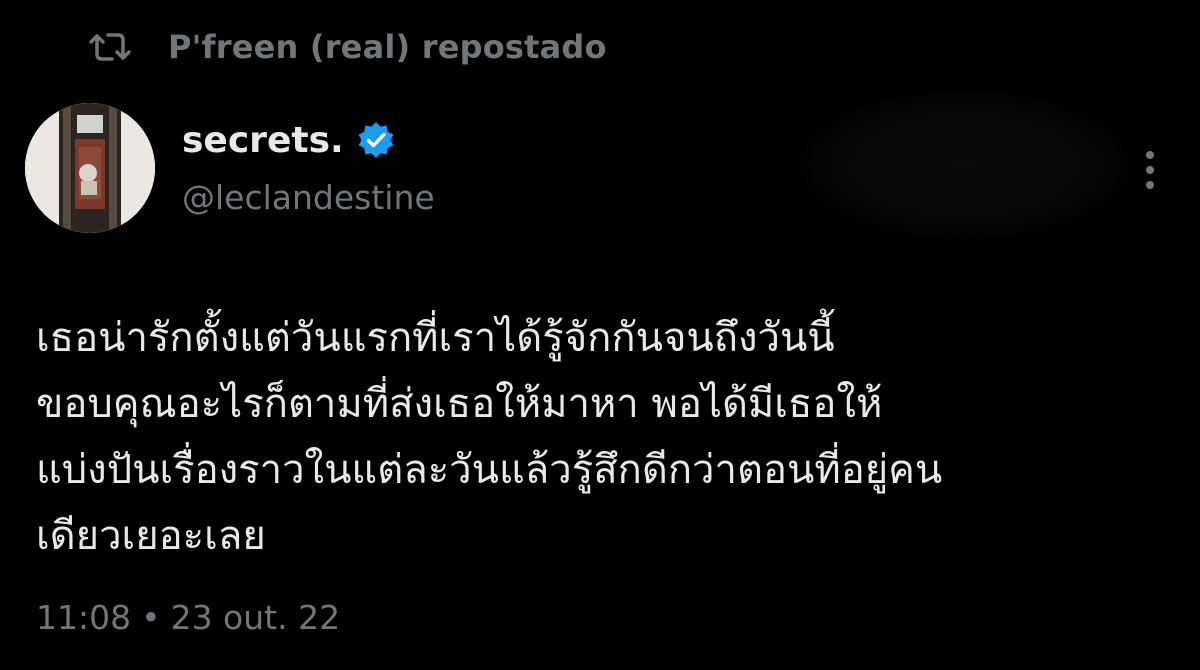 The height and width of the screenshot is (670, 1200). Describe the element at coordinates (256, 617) in the screenshot. I see `tweet-date: 23 out. 22` at that location.